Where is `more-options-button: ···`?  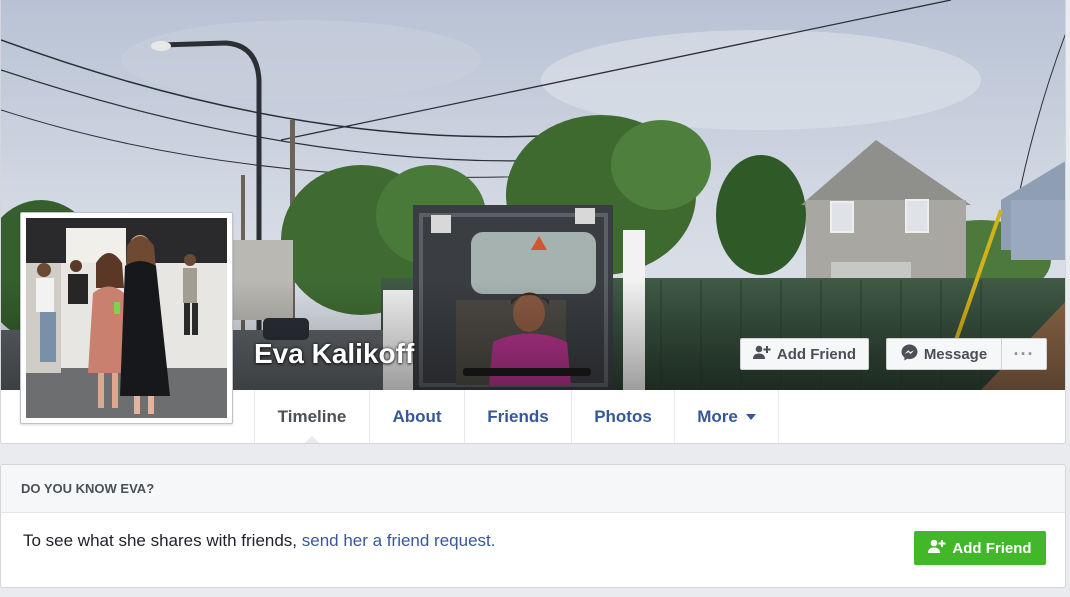
more-options-button: ··· is located at coordinates (1024, 354).